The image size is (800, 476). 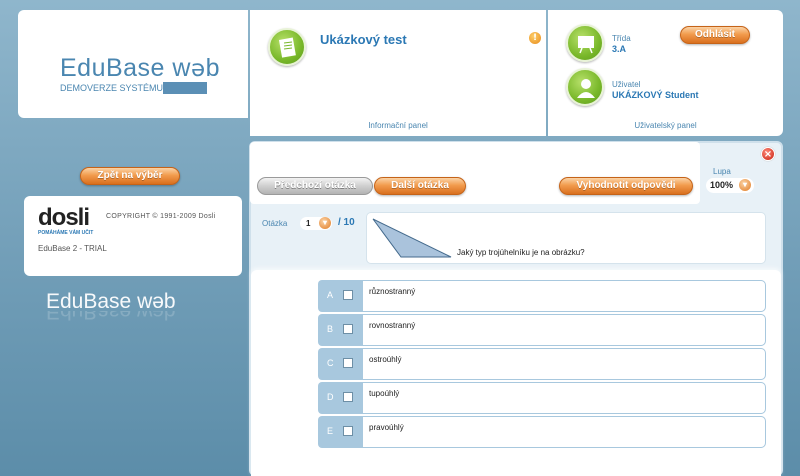 I want to click on logo-text-end: b, so click(x=213, y=68).